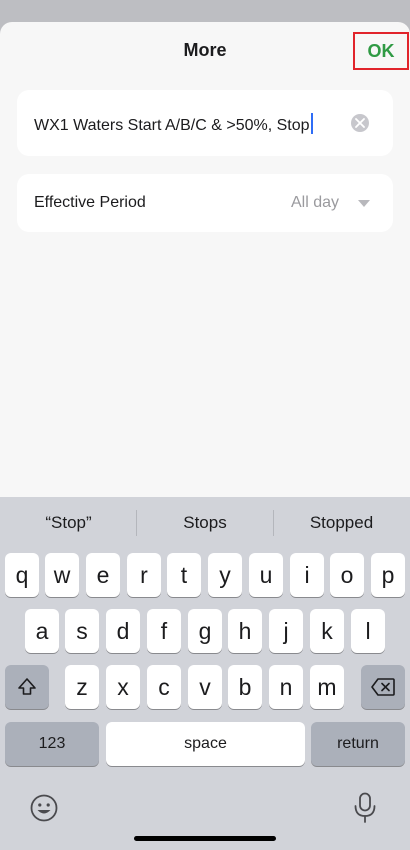 This screenshot has width=410, height=850. Describe the element at coordinates (164, 631) in the screenshot. I see `key-f: f` at that location.